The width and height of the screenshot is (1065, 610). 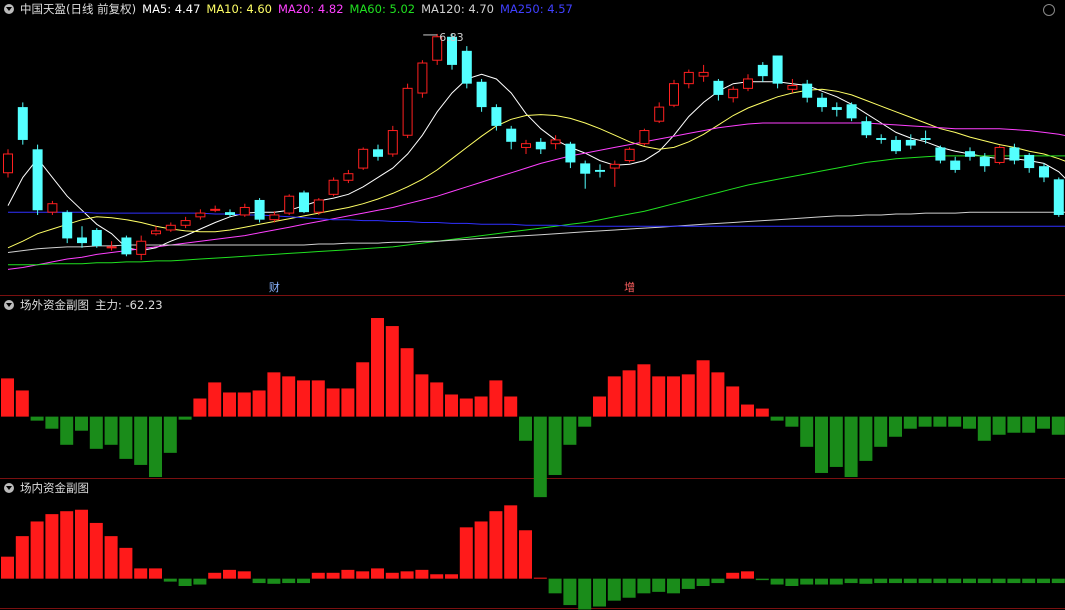 I want to click on sub1-title: 场外资金副图, so click(x=54, y=305).